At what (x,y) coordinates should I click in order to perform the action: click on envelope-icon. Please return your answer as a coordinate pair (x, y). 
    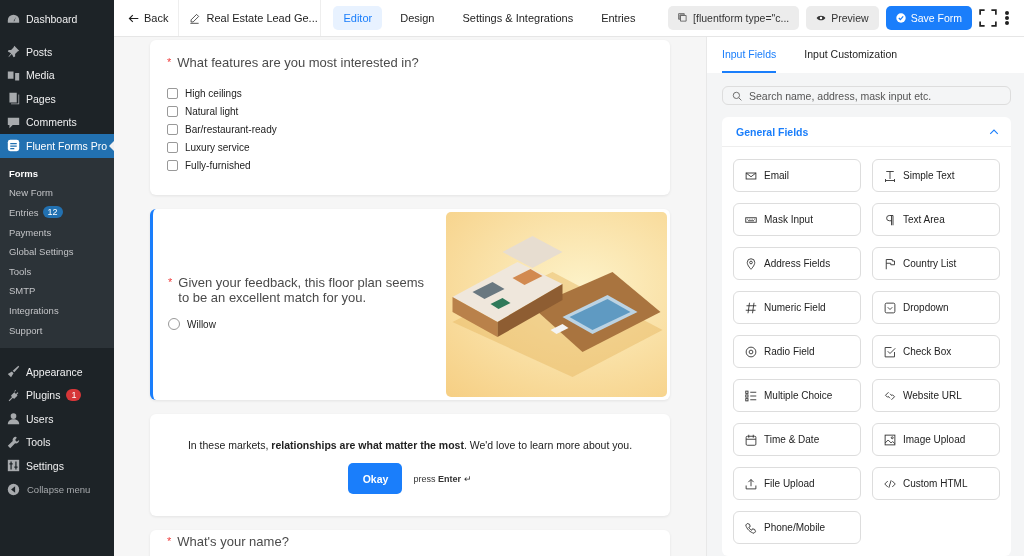
    Looking at the image, I should click on (751, 175).